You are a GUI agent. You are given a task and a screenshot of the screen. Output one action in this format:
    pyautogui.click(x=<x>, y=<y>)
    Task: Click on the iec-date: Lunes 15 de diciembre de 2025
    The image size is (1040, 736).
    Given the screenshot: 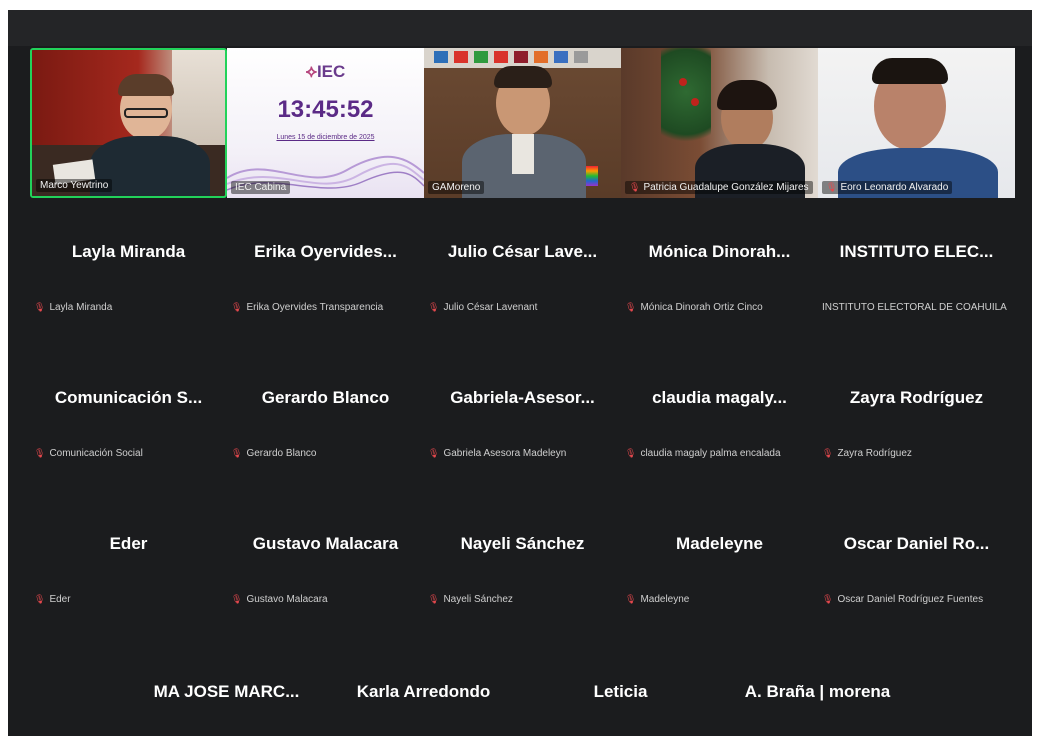 What is the action you would take?
    pyautogui.click(x=325, y=137)
    